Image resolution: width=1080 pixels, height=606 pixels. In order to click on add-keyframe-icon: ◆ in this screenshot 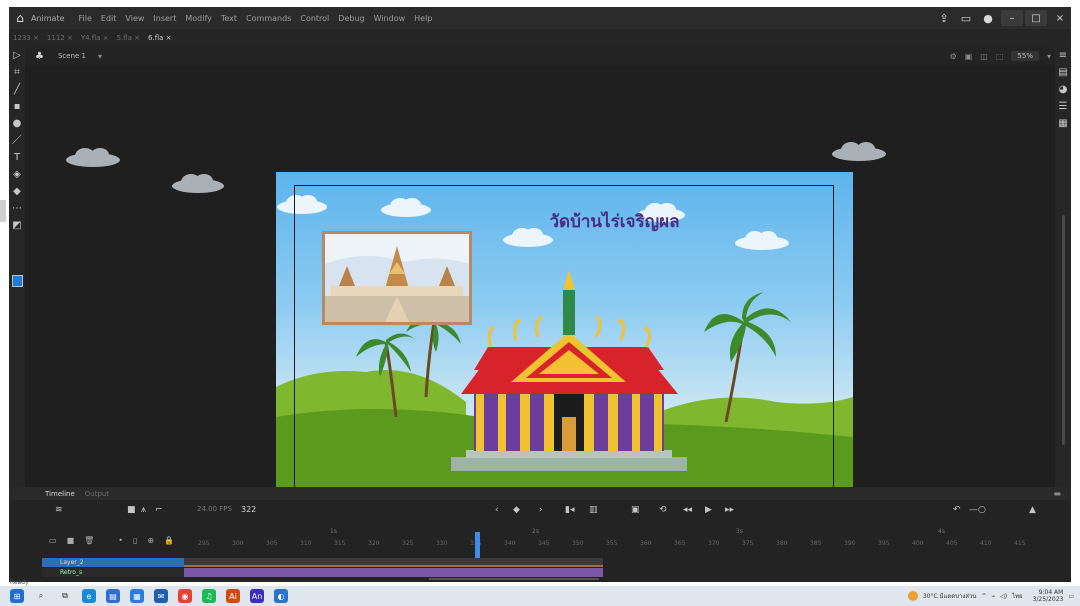, I will do `click(516, 510)`.